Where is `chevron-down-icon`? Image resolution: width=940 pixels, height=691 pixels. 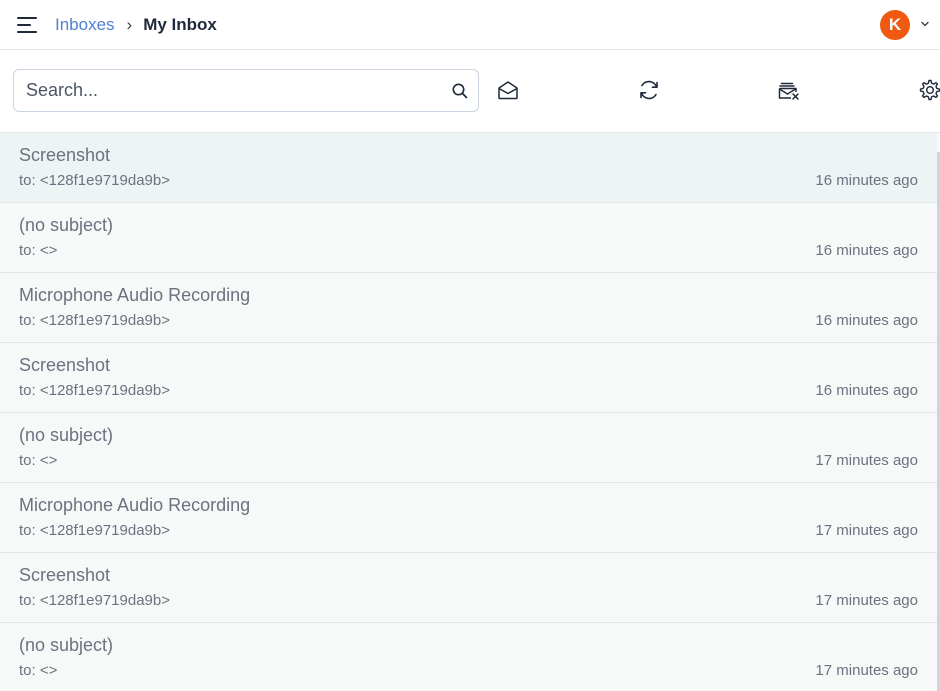 chevron-down-icon is located at coordinates (925, 24).